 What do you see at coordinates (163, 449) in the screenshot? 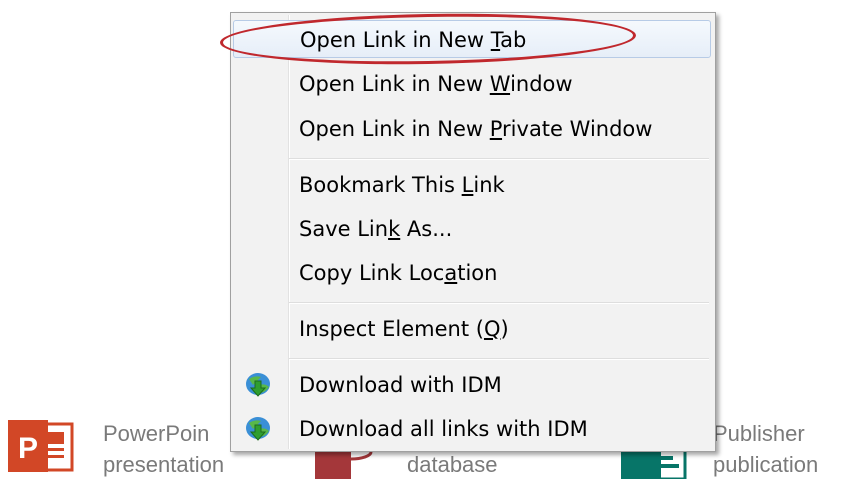
I see `powerpoint-label: PowerPoin presentation` at bounding box center [163, 449].